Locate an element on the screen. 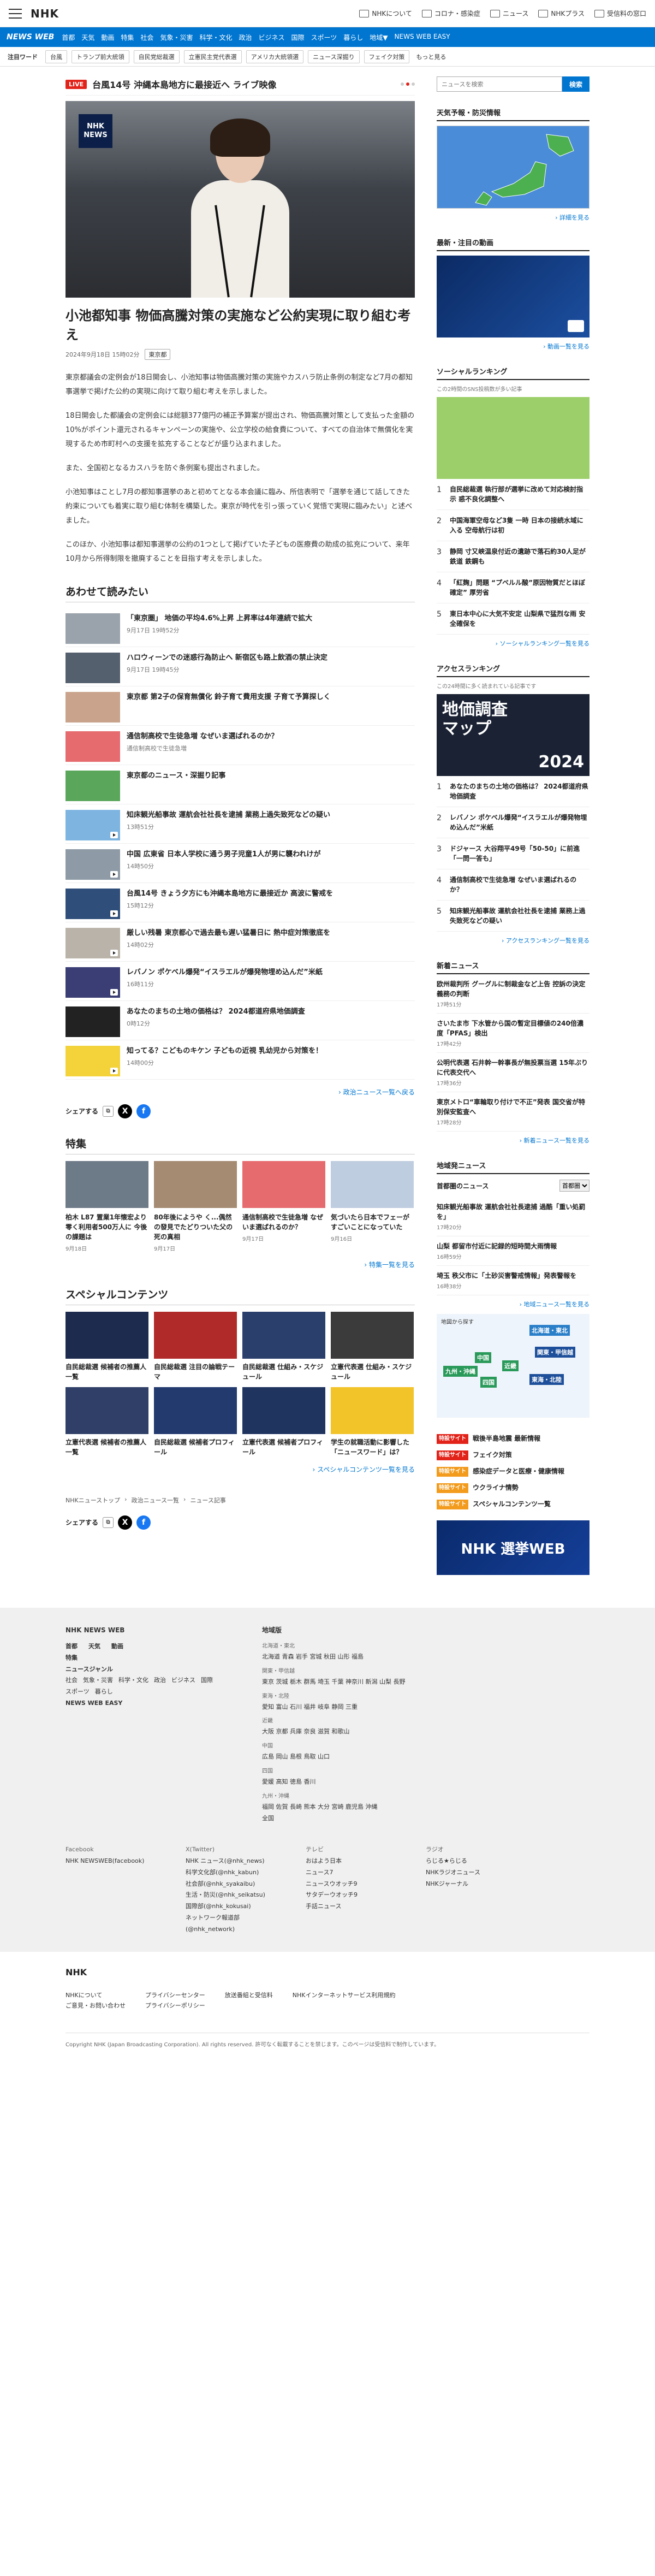 Image resolution: width=655 pixels, height=2576 pixels. special-card: 立憲代表選 候補者の推薦人一覧 is located at coordinates (107, 1422).